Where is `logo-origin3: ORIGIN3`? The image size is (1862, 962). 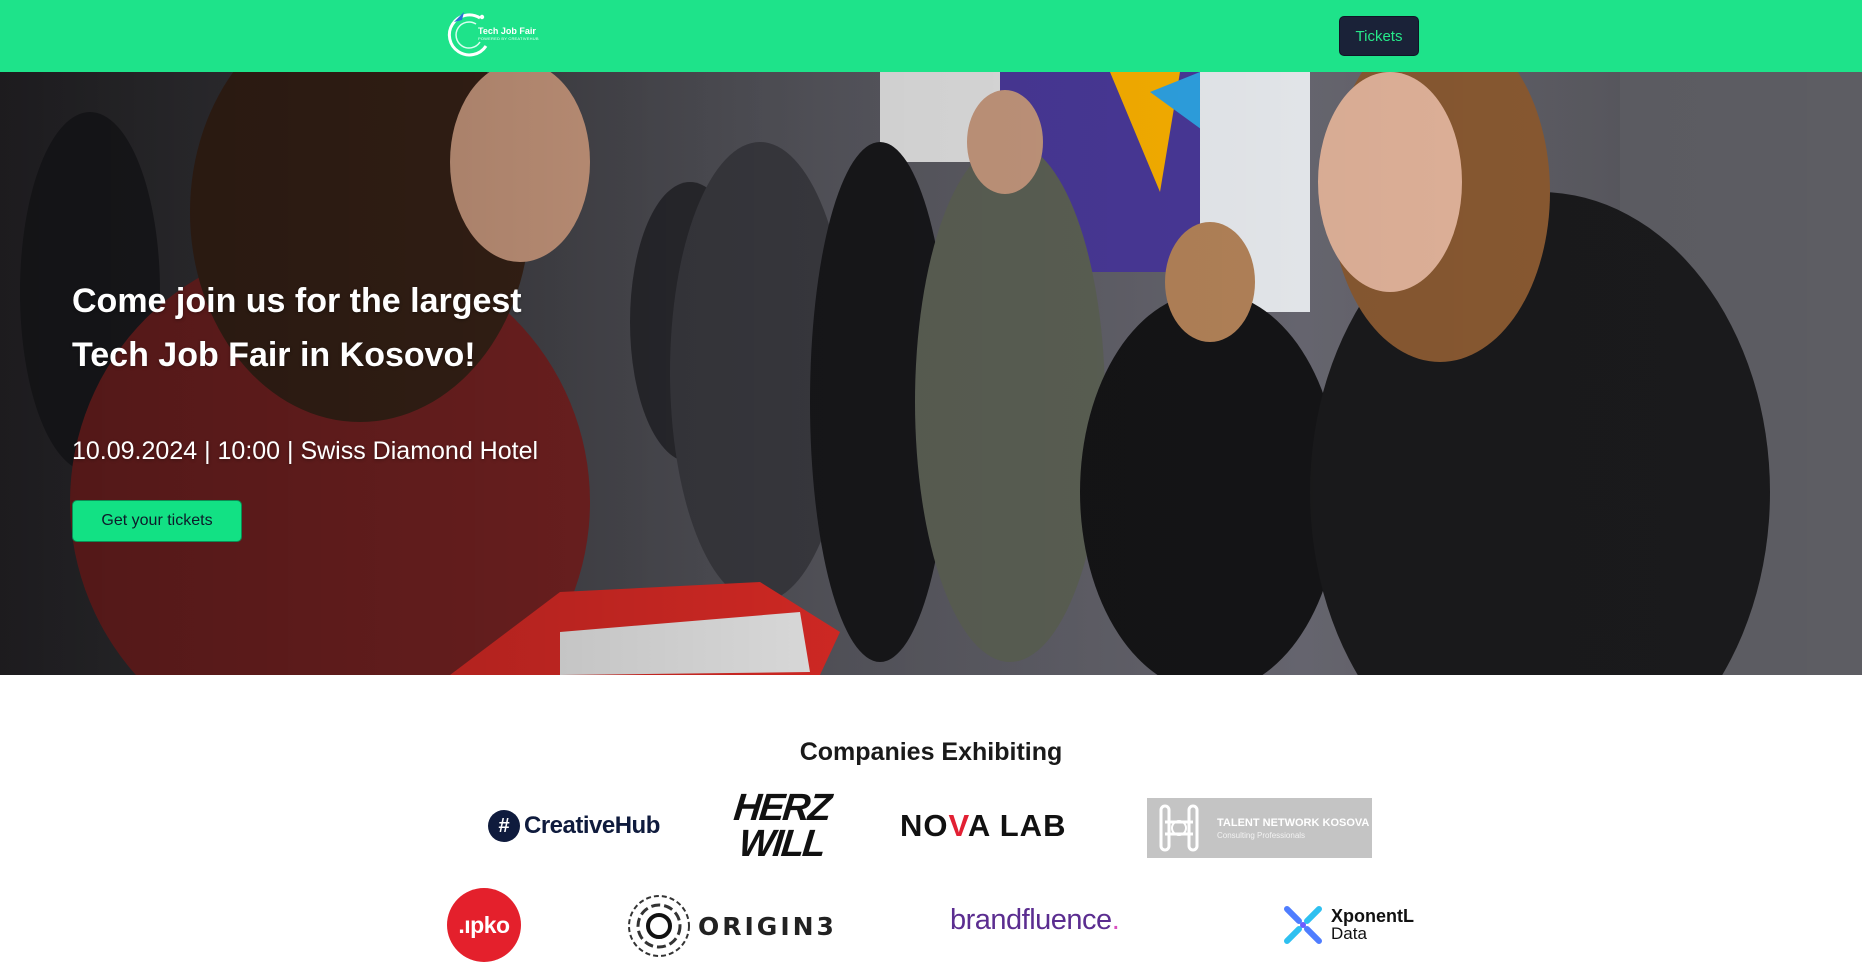 logo-origin3: ORIGIN3 is located at coordinates (731, 926).